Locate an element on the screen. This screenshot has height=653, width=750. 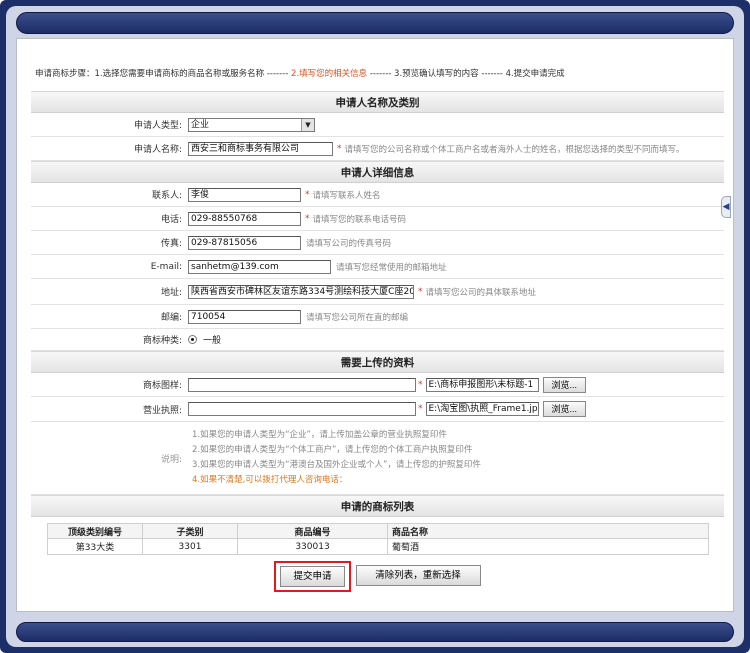
clear-list-button: 清除列表，重新选择 is located at coordinates (418, 575).